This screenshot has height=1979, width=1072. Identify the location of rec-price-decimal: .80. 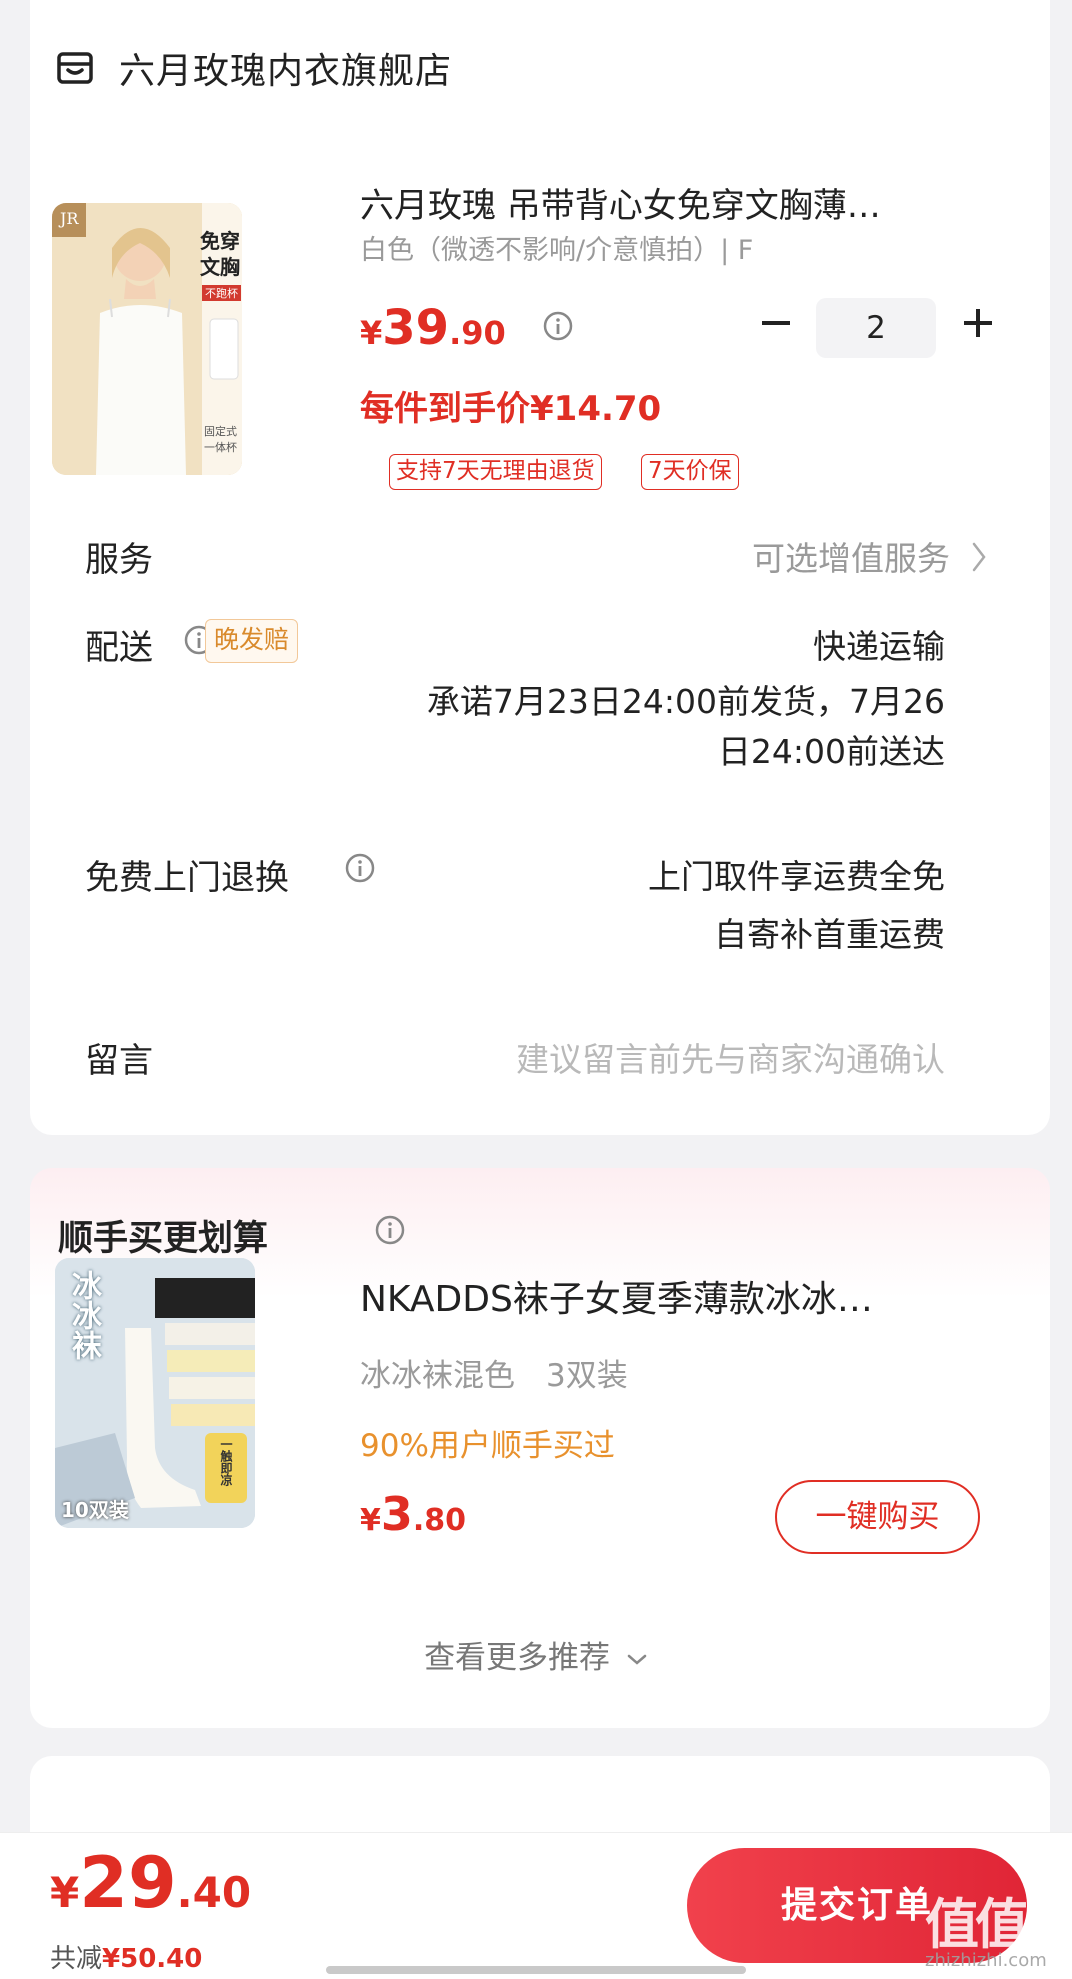
(439, 1520).